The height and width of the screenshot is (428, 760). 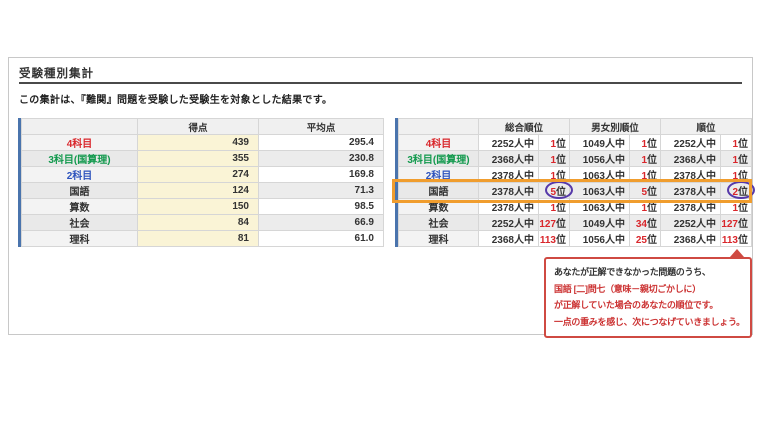 I want to click on title-divider, so click(x=380, y=83).